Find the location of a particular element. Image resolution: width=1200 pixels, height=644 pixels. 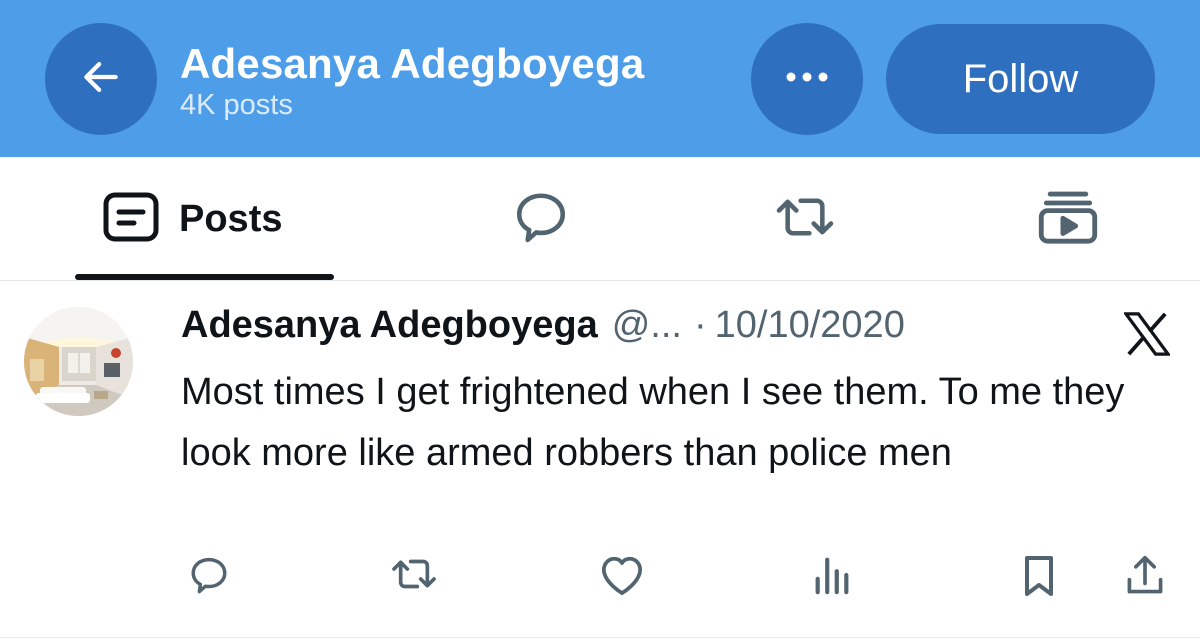

bookmark-button is located at coordinates (1039, 578).